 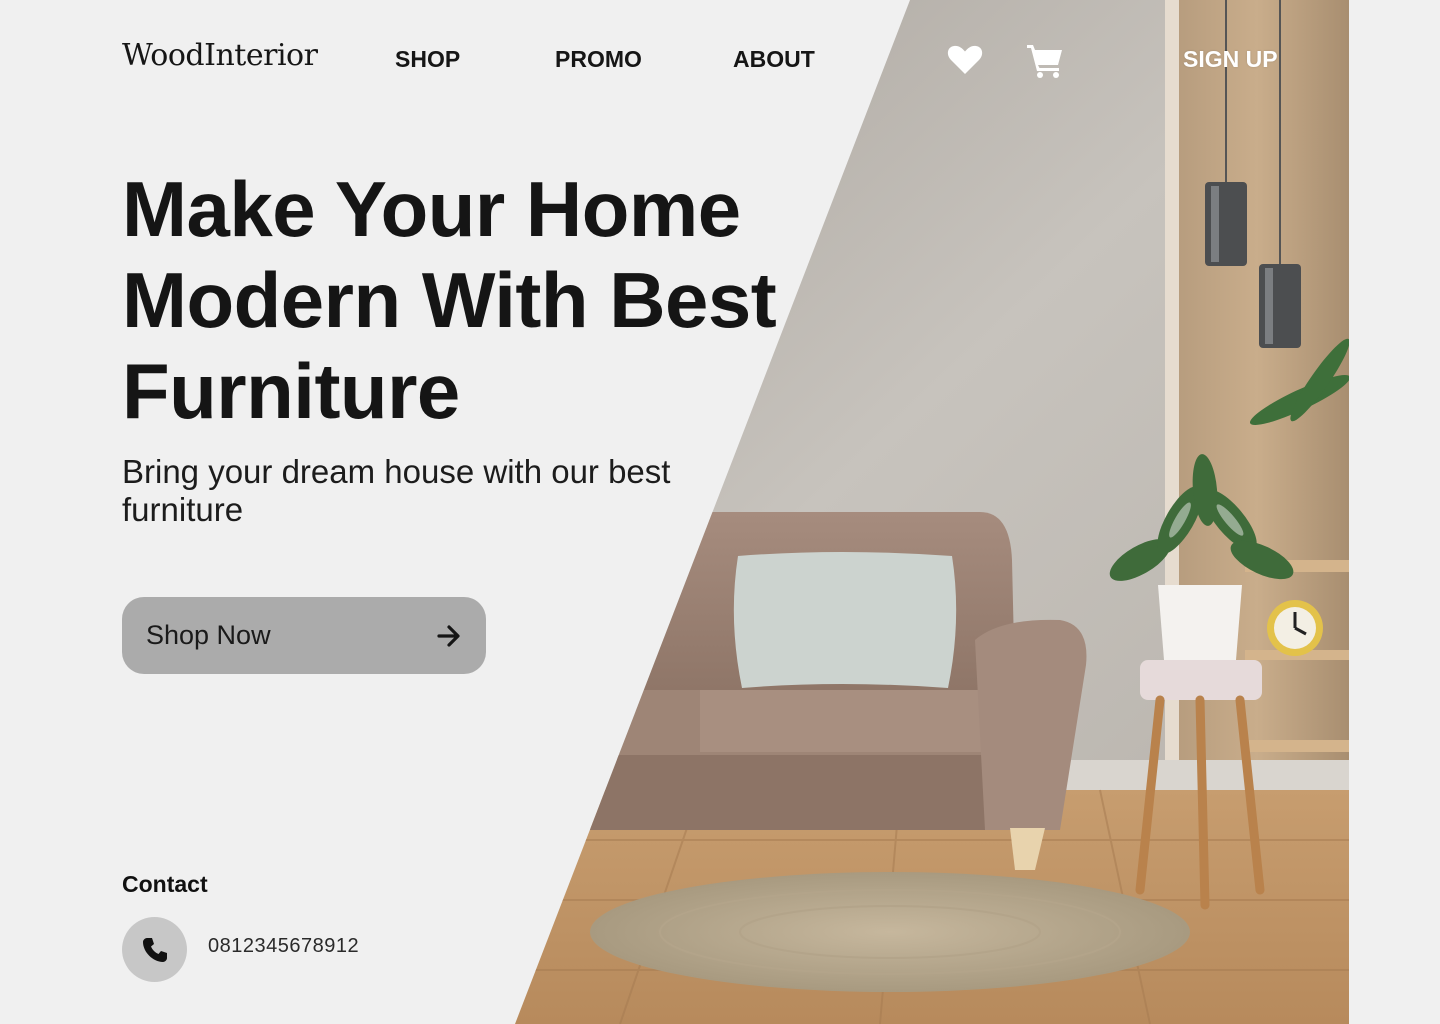 What do you see at coordinates (598, 59) in the screenshot?
I see `nav-link-promo: PROMO` at bounding box center [598, 59].